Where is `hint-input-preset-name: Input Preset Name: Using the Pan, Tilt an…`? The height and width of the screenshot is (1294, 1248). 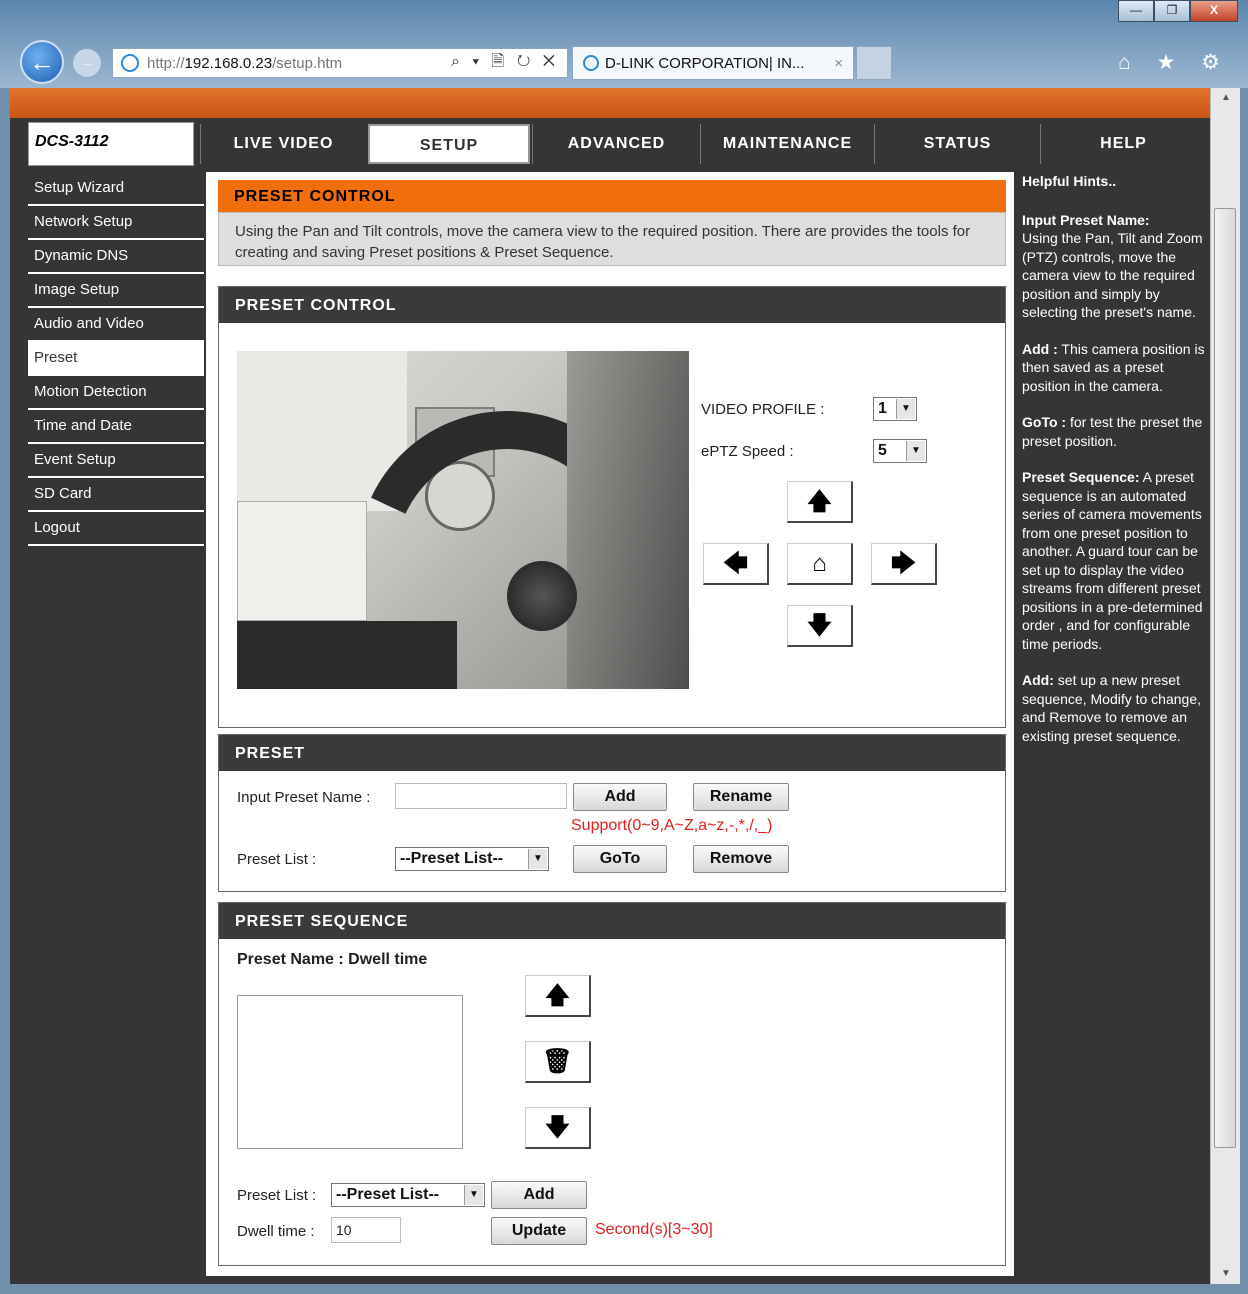 hint-input-preset-name: Input Preset Name: Using the Pan, Tilt an… is located at coordinates (1116, 266).